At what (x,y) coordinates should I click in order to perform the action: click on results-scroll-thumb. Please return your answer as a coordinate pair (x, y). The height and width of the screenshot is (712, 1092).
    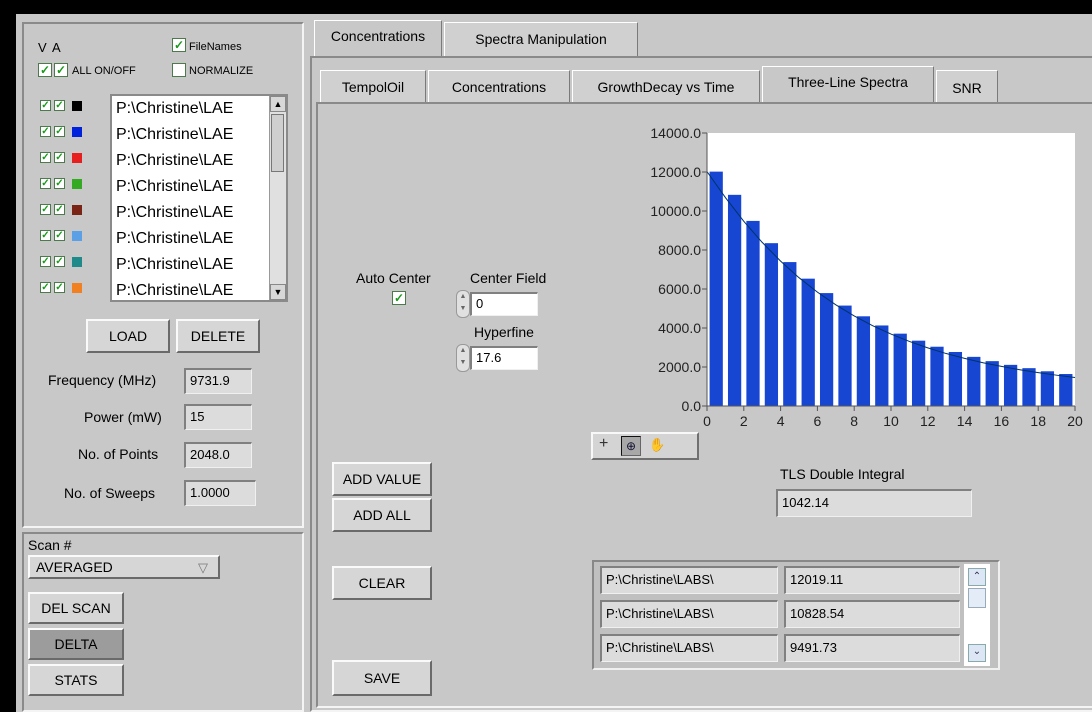
    Looking at the image, I should click on (977, 598).